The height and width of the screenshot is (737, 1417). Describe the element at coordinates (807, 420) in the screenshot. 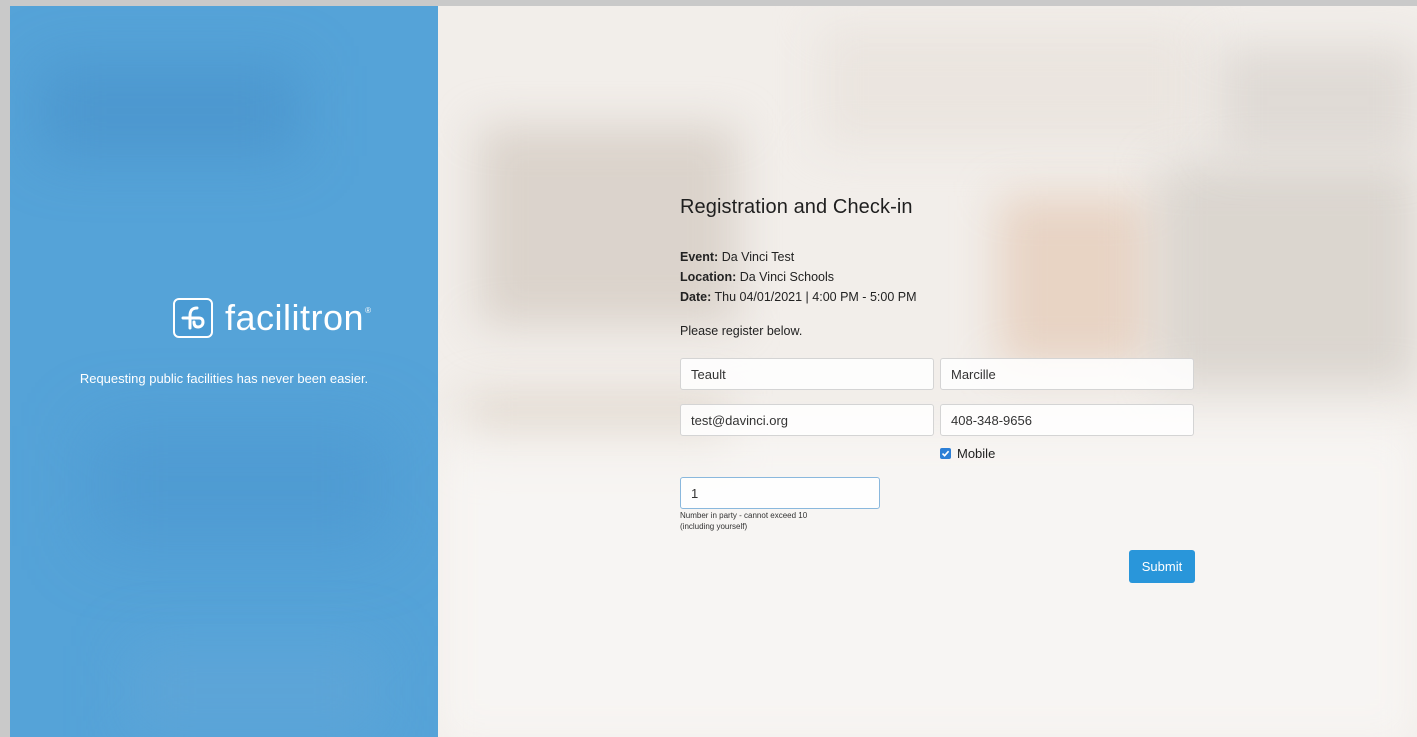

I see `email-input` at that location.